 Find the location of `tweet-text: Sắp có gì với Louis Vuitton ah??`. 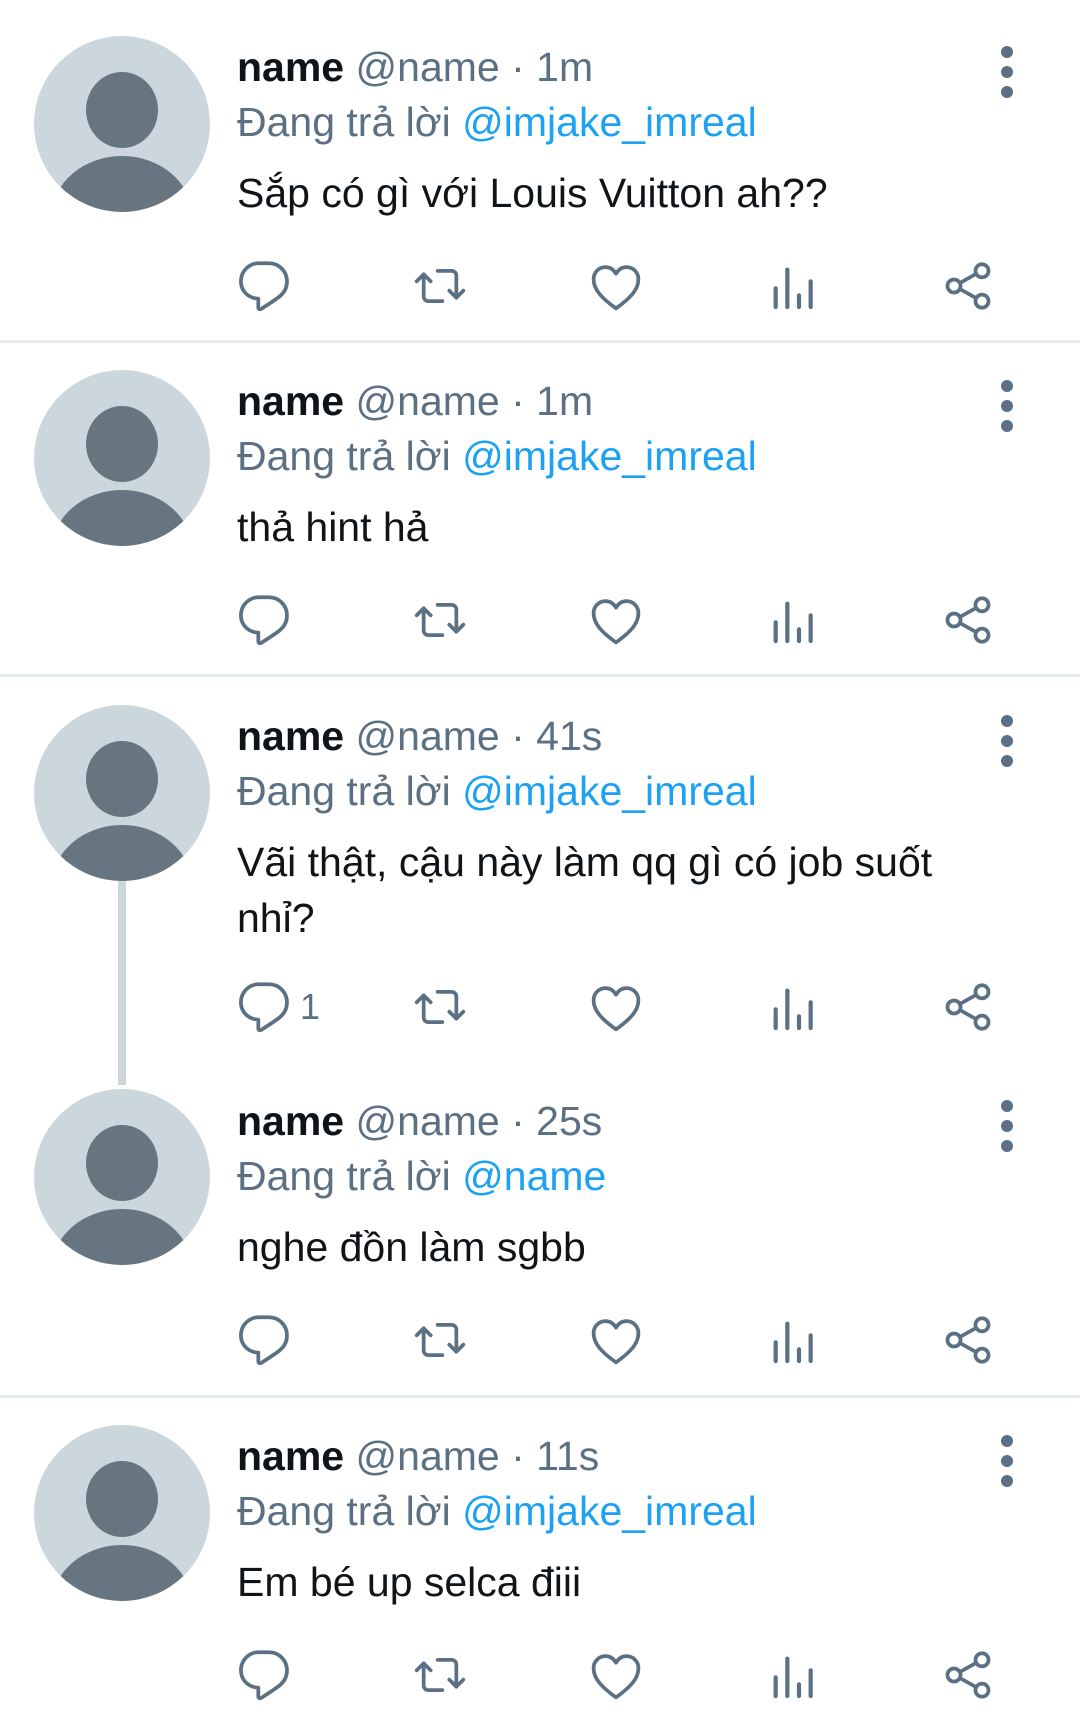

tweet-text: Sắp có gì với Louis Vuitton ah?? is located at coordinates (532, 193).